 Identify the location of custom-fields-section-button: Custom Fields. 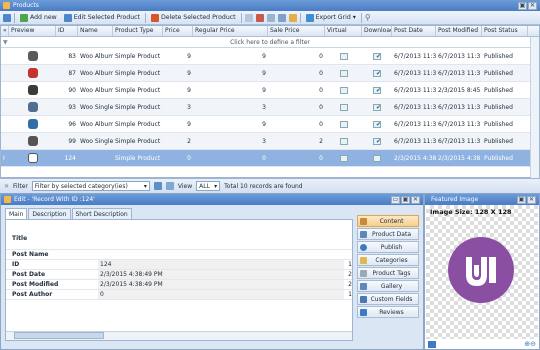
(388, 299).